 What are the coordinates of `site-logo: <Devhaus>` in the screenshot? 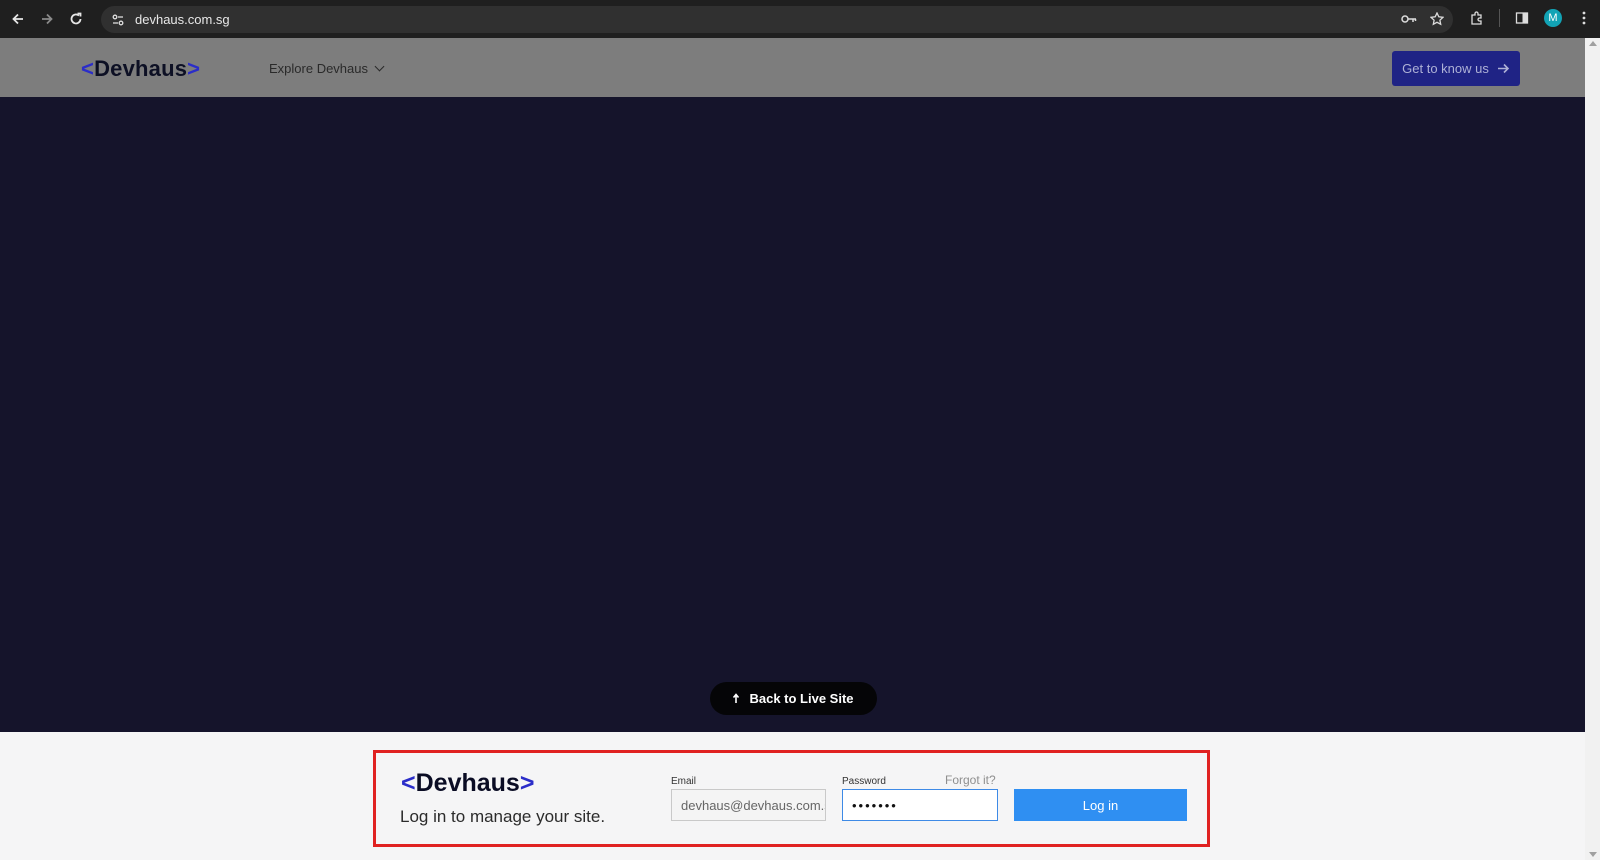 It's located at (140, 69).